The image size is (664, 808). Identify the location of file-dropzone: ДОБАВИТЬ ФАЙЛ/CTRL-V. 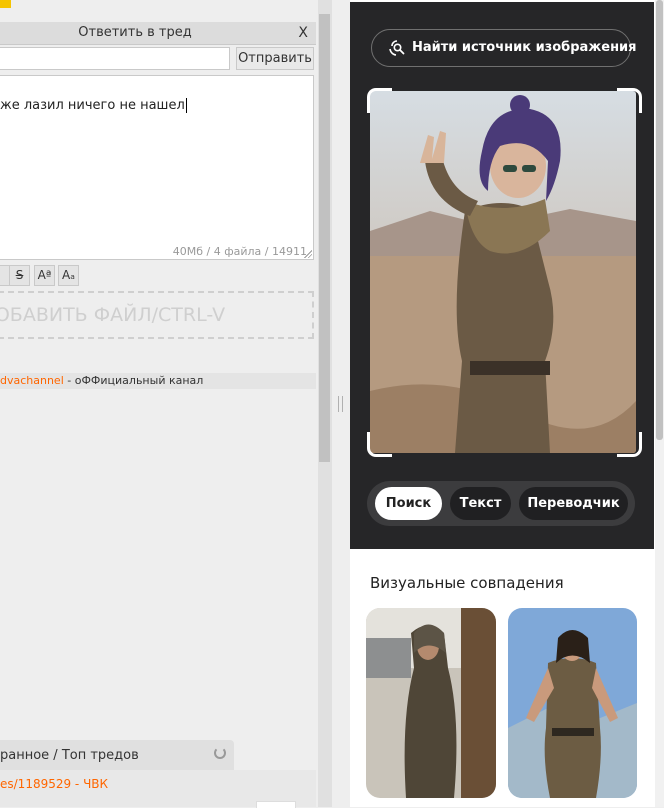
(157, 315).